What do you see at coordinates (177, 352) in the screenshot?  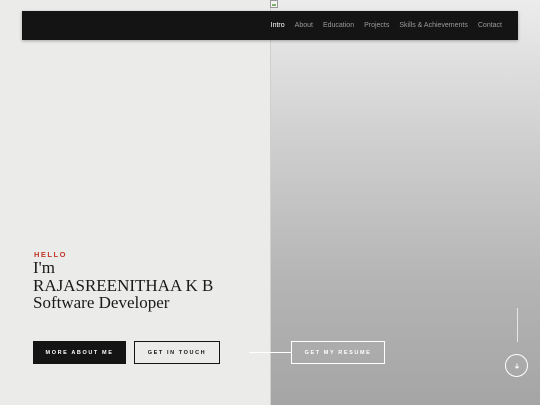 I see `get-in-touch-button: GET IN TOUCH` at bounding box center [177, 352].